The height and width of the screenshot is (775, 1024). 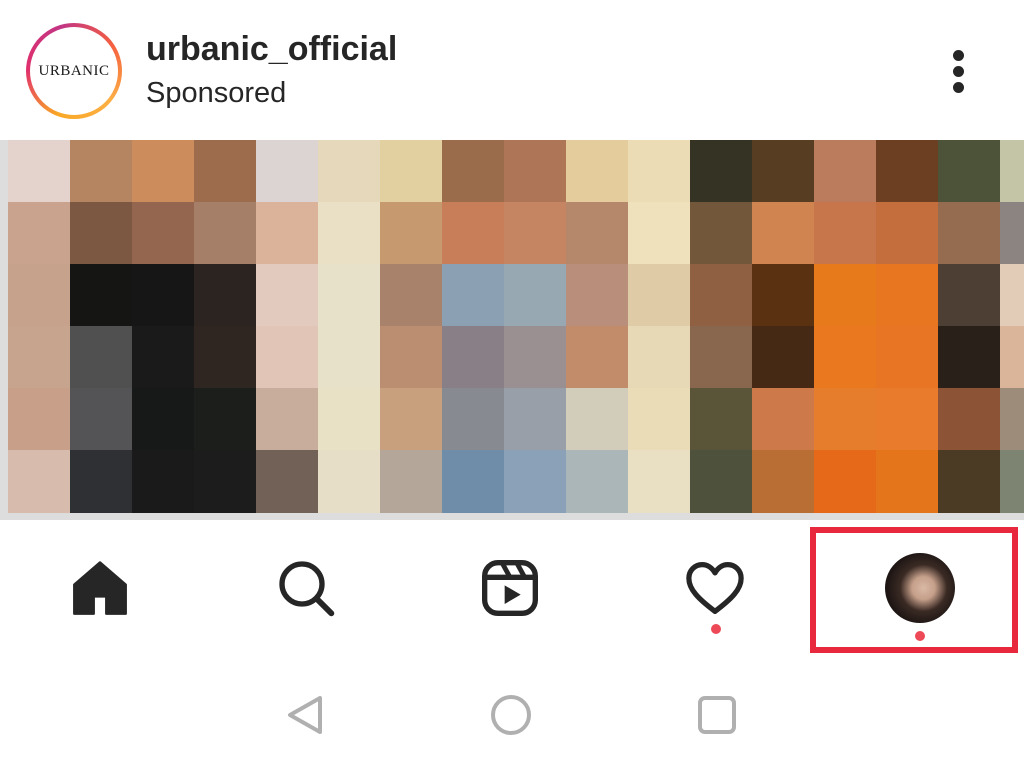 What do you see at coordinates (914, 590) in the screenshot?
I see `profile-highlight-box` at bounding box center [914, 590].